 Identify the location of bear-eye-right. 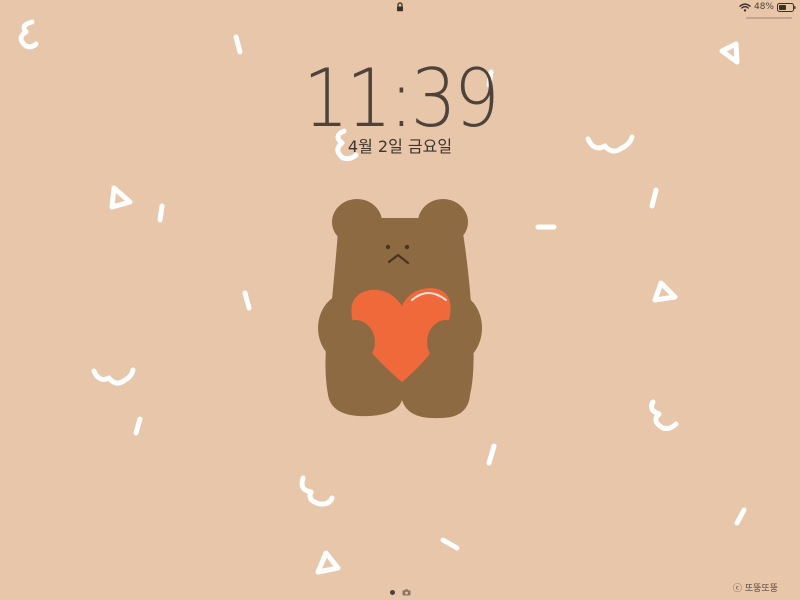
(407, 247).